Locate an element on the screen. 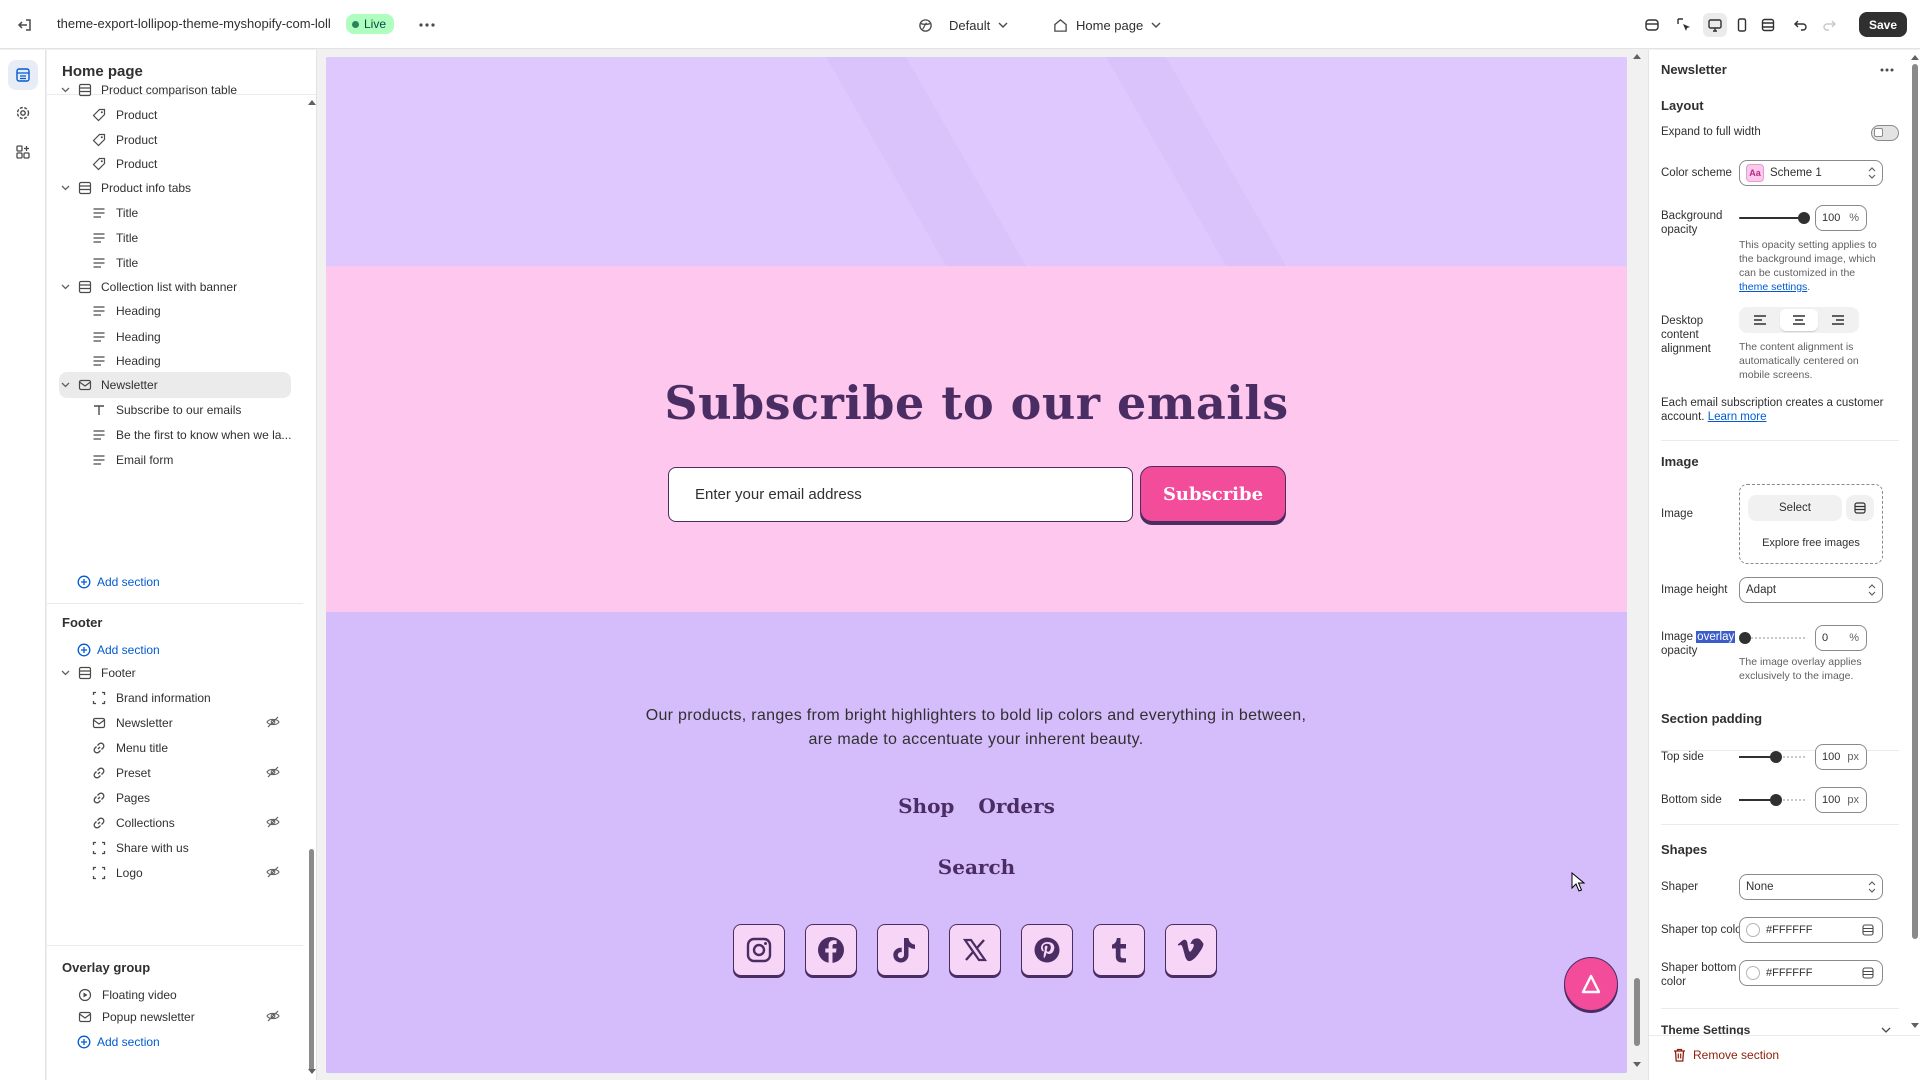 Image resolution: width=1920 pixels, height=1080 pixels. footer-menu-link-search: Search is located at coordinates (976, 867).